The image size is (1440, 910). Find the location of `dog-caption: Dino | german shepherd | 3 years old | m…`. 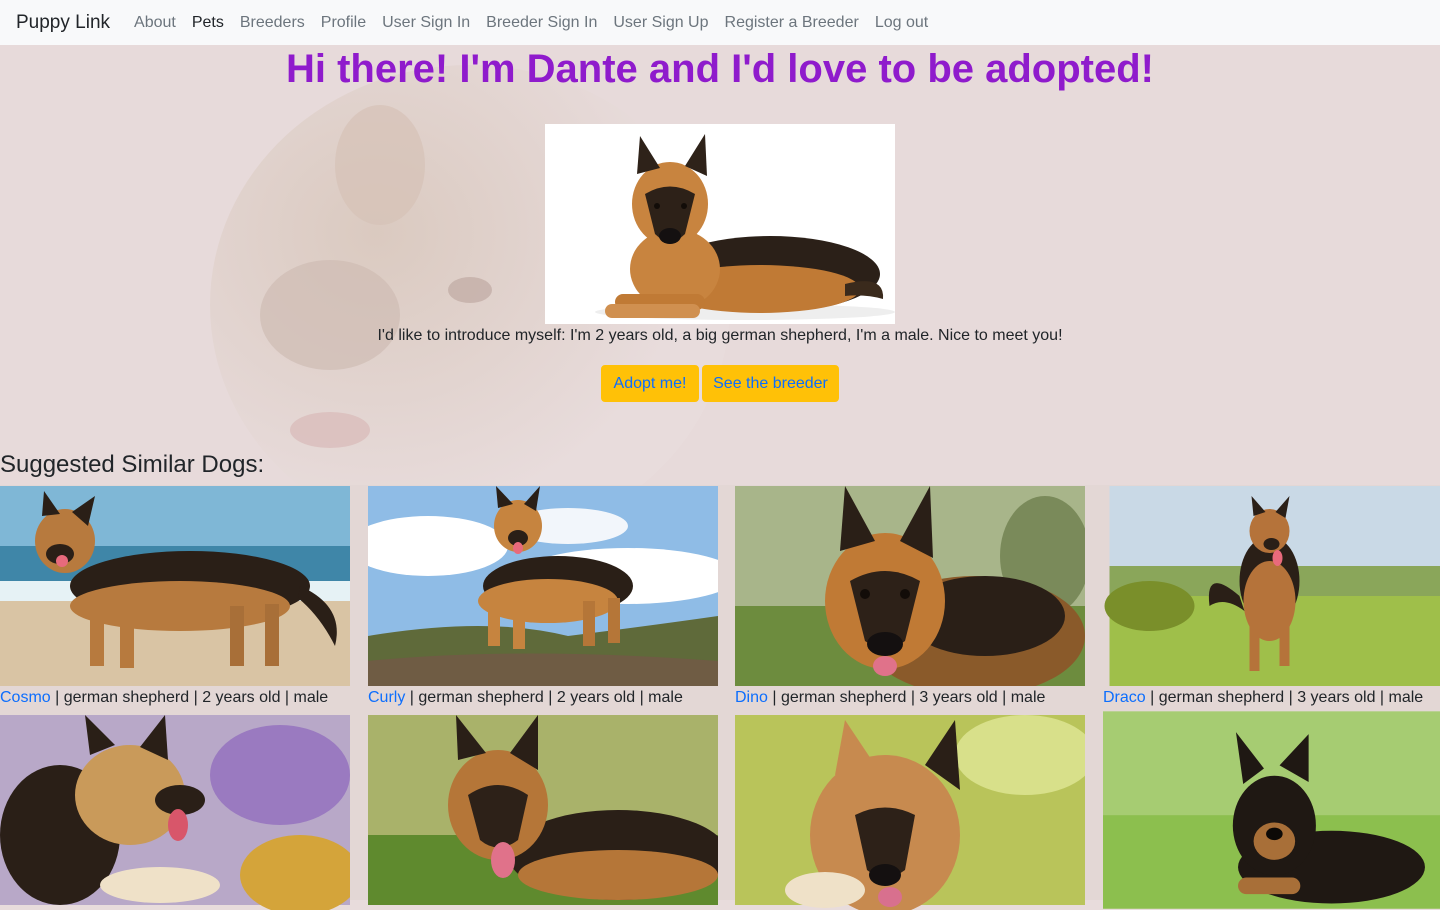

dog-caption: Dino | german shepherd | 3 years old | m… is located at coordinates (910, 698).